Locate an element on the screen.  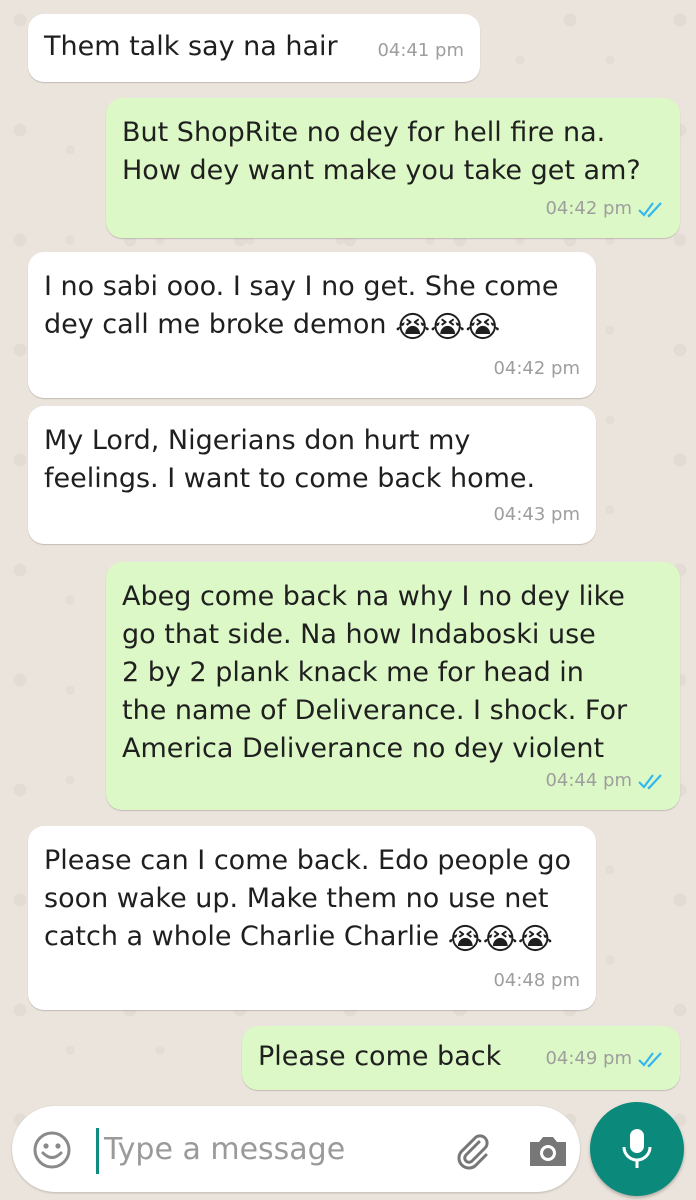
message-time: 04:44 pm is located at coordinates (588, 780).